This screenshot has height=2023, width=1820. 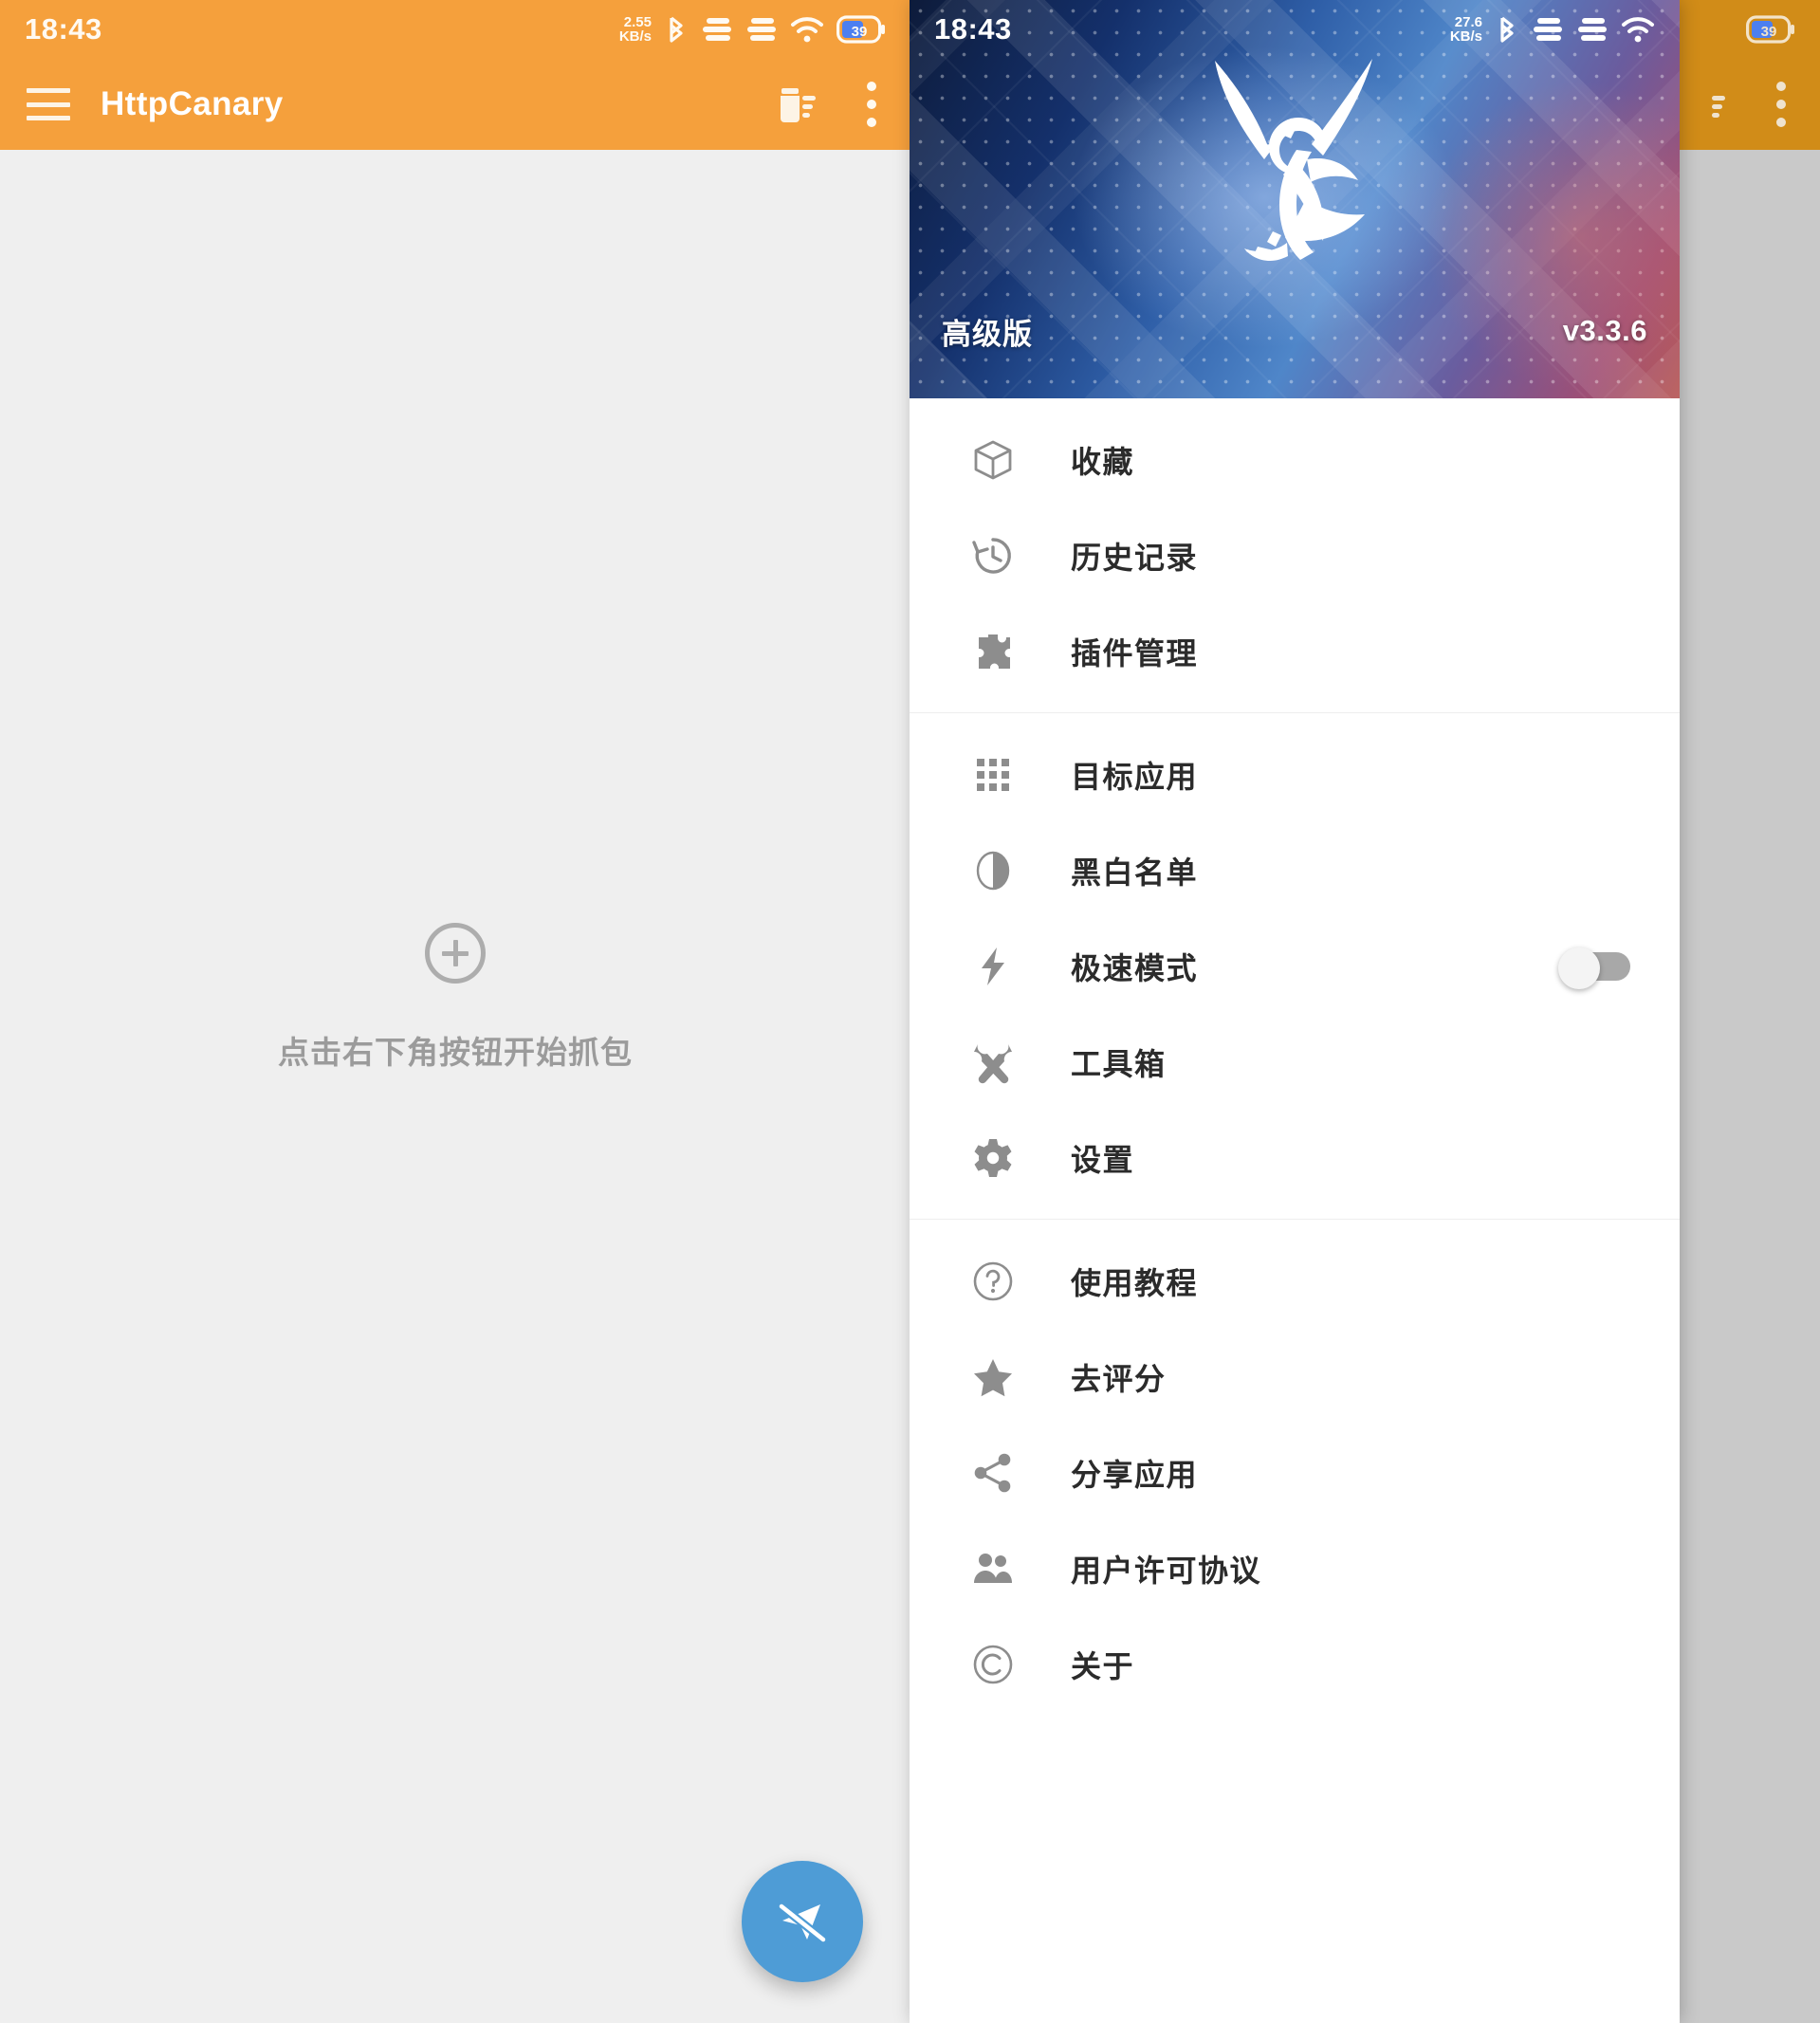 I want to click on half-circle-icon, so click(x=993, y=870).